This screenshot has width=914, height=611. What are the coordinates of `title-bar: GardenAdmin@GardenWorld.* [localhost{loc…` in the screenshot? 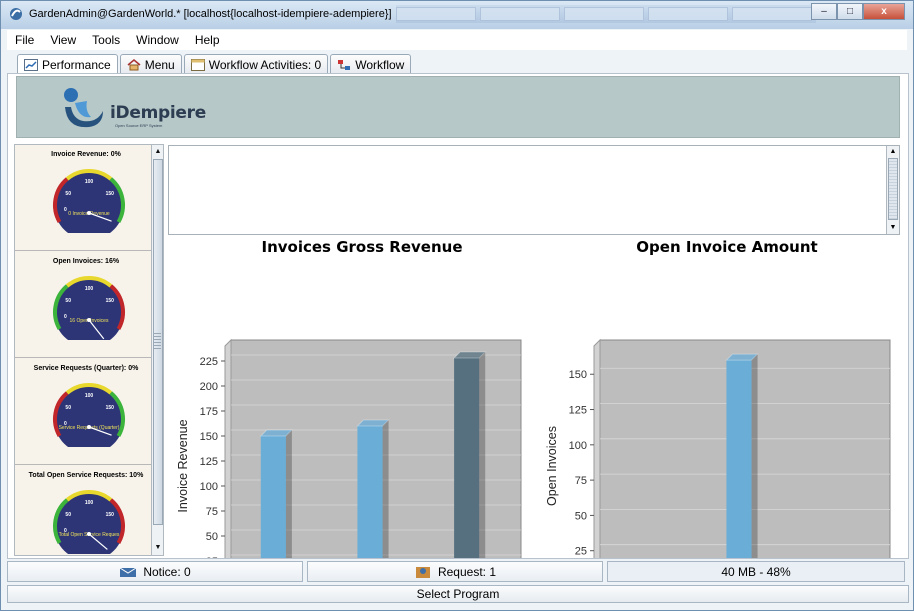 It's located at (457, 15).